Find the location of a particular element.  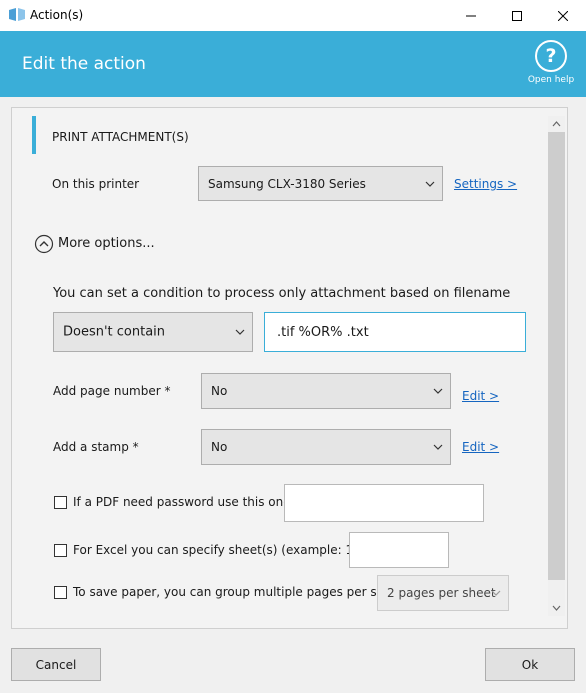

maximize-icon is located at coordinates (517, 15).